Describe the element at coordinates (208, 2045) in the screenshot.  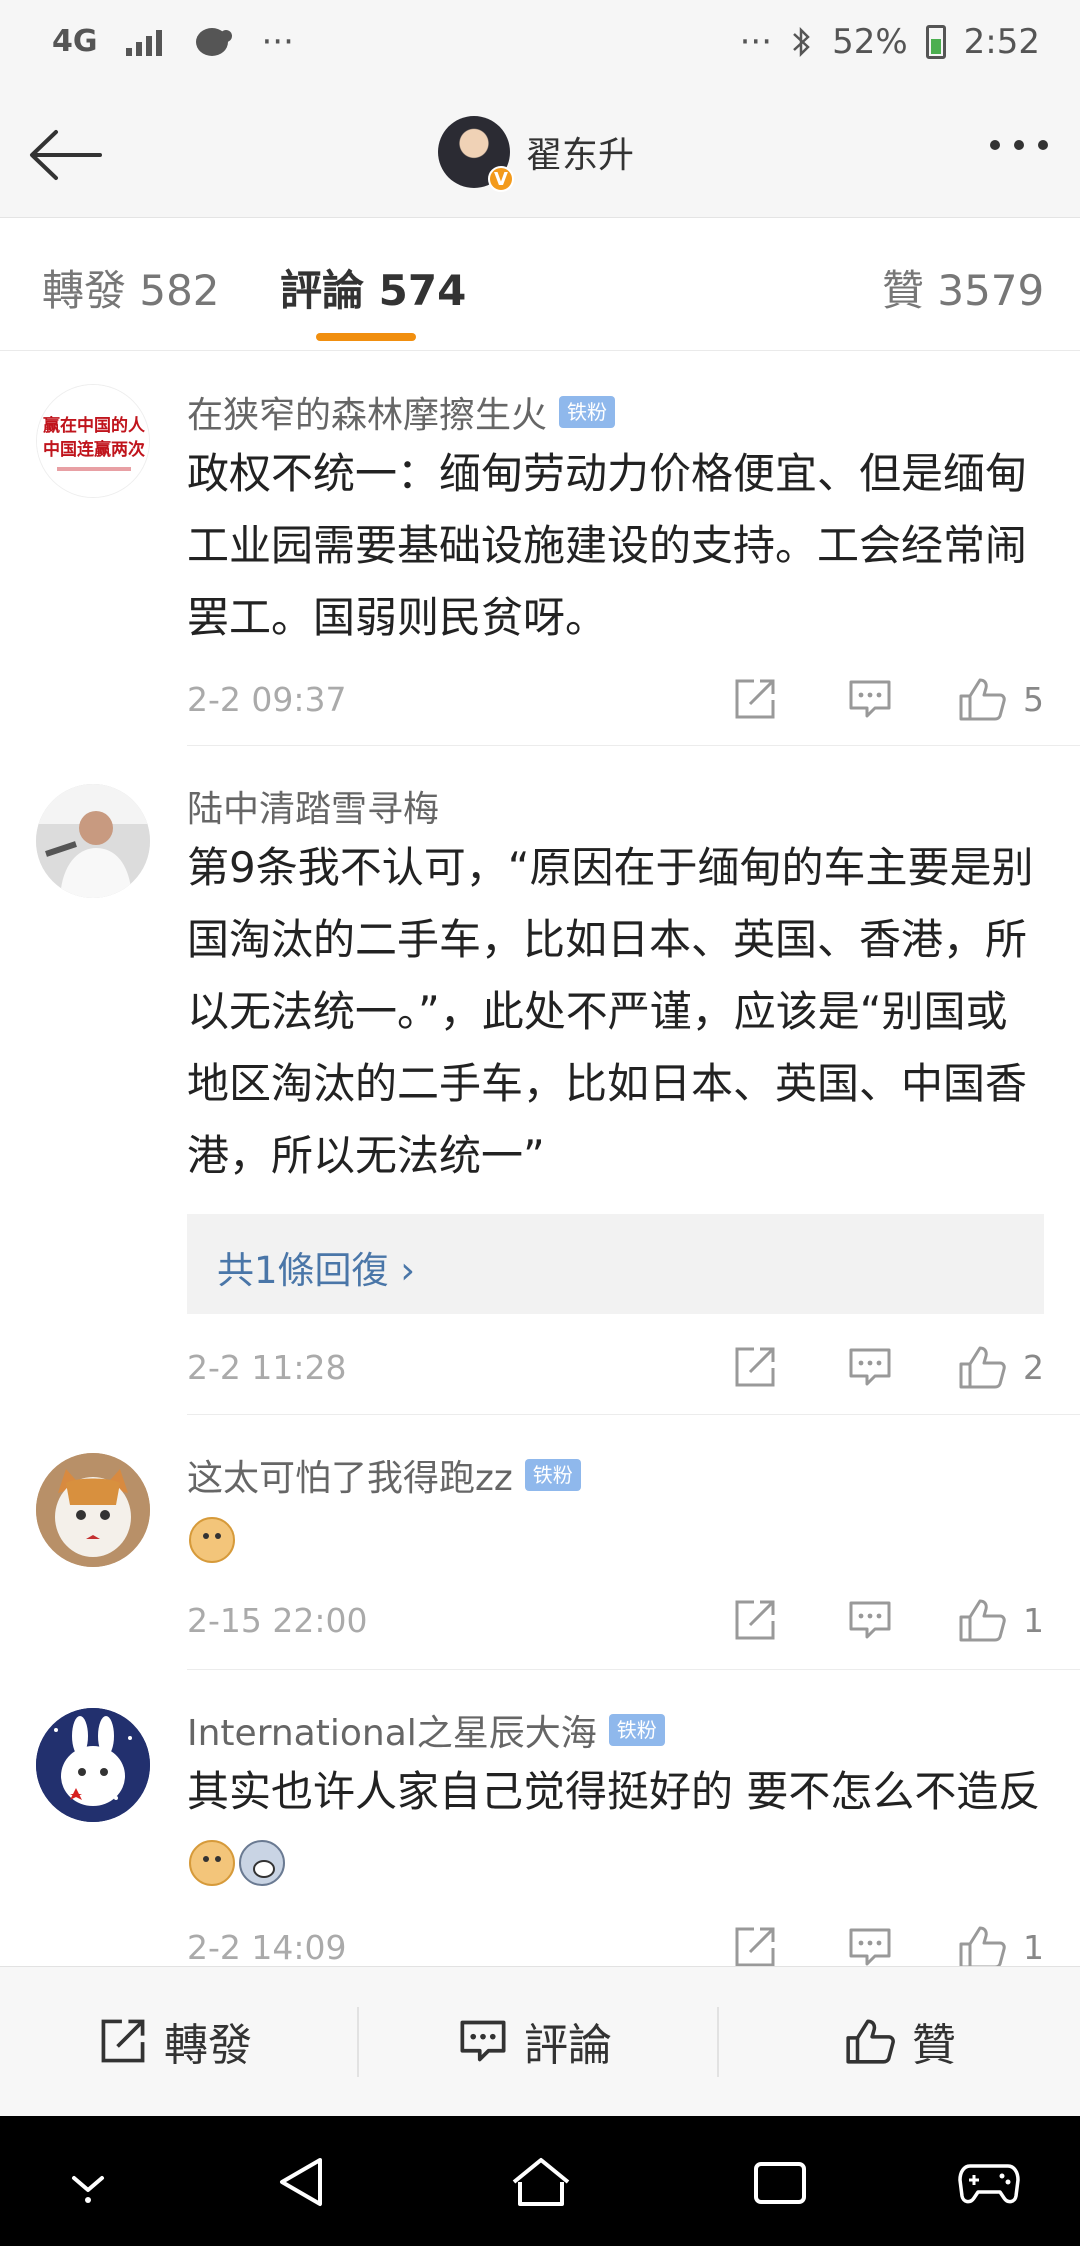
I see `repost-label: 轉發` at that location.